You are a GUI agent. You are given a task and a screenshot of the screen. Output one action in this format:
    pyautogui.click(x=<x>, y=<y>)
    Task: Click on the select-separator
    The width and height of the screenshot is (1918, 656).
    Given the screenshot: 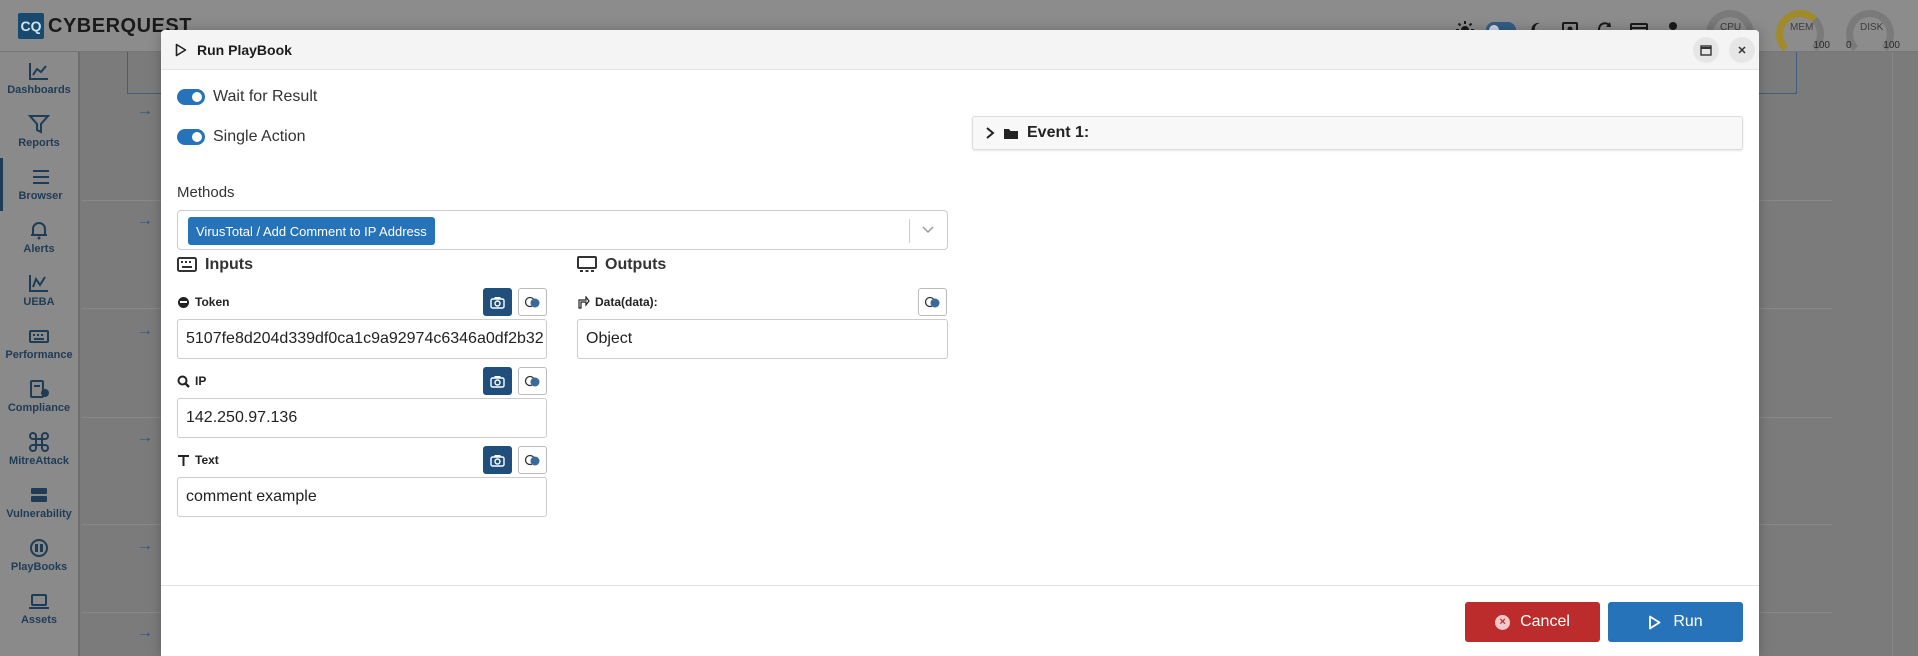 What is the action you would take?
    pyautogui.click(x=909, y=231)
    